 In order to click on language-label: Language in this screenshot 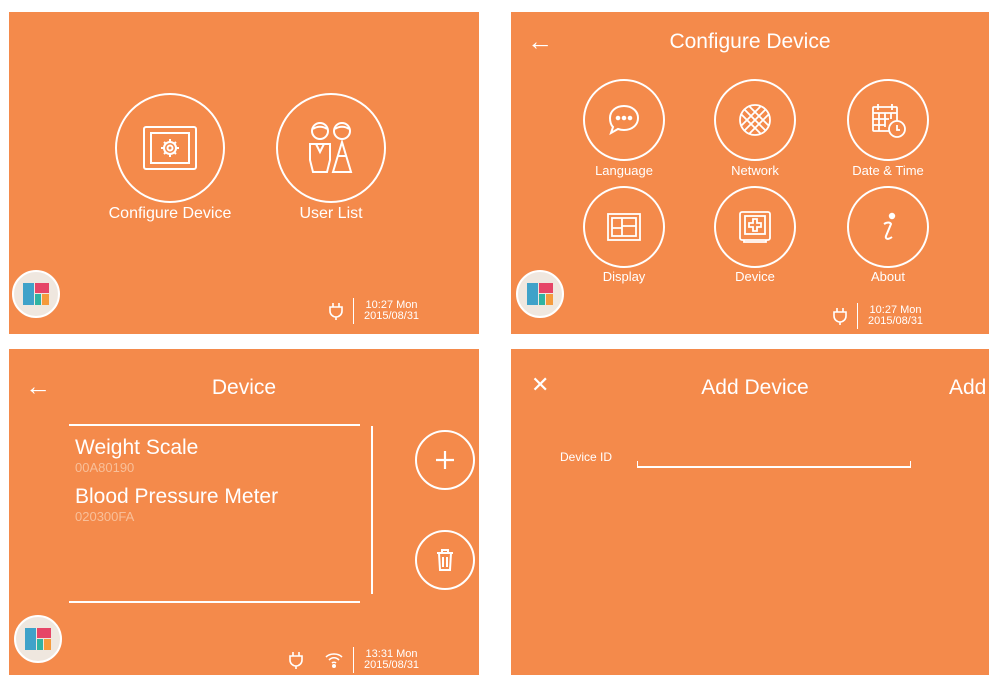, I will do `click(624, 170)`.